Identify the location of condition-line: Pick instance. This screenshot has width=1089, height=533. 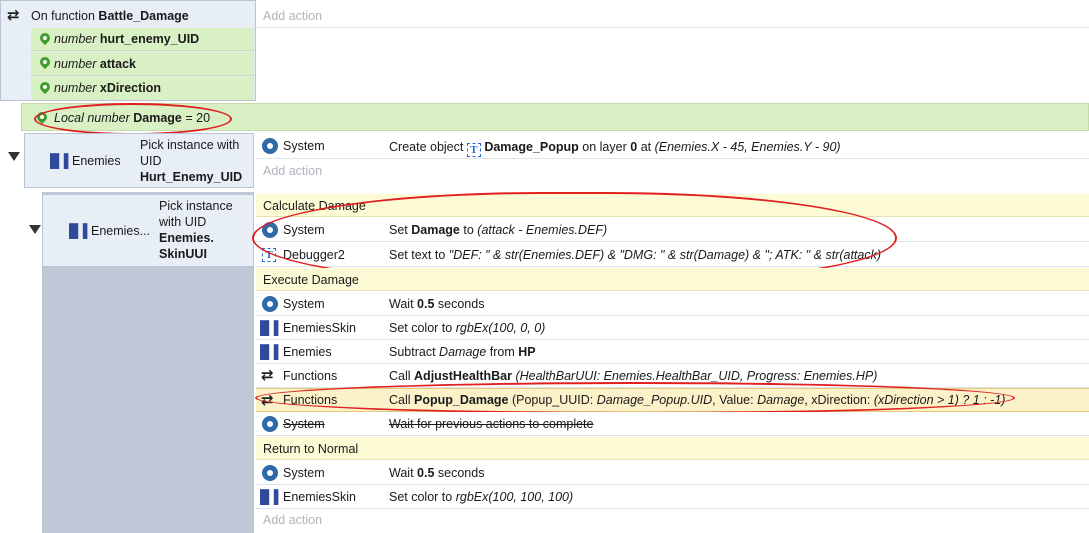
(196, 206).